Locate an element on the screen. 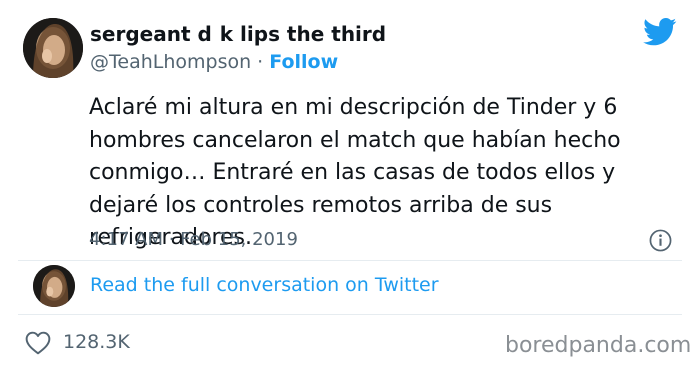 This screenshot has width=700, height=369. follow-button: Follow is located at coordinates (303, 62).